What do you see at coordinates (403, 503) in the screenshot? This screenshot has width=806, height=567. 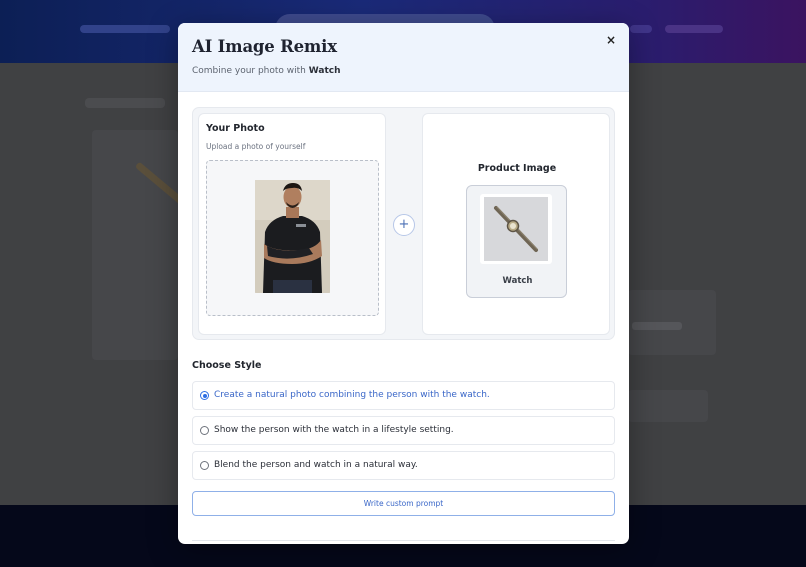 I see `write-custom-prompt-button: Write custom prompt` at bounding box center [403, 503].